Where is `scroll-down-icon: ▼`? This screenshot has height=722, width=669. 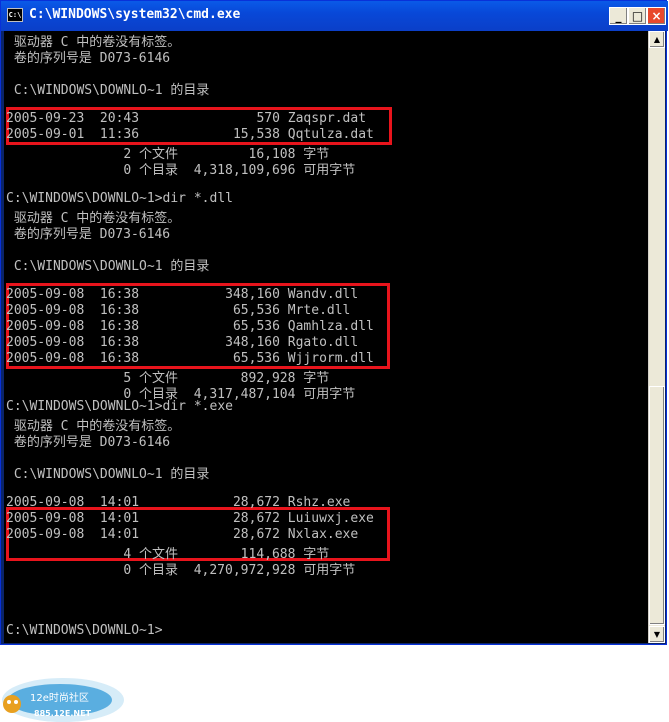
scroll-down-icon: ▼ is located at coordinates (657, 634).